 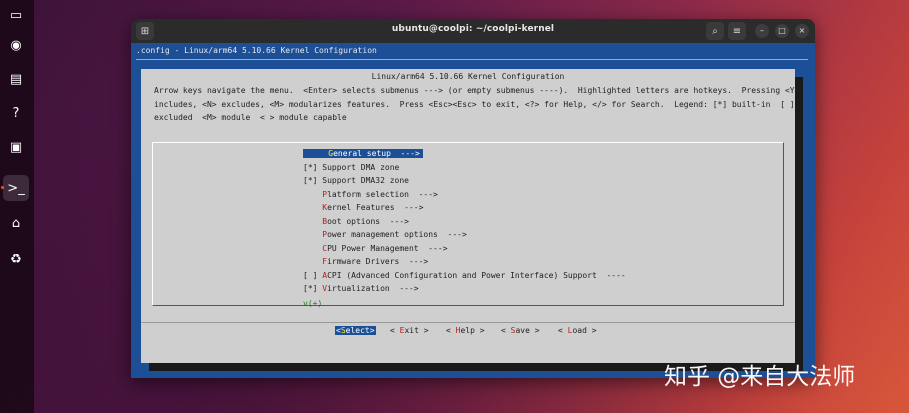 I want to click on search-icon: ⌕, so click(x=715, y=31).